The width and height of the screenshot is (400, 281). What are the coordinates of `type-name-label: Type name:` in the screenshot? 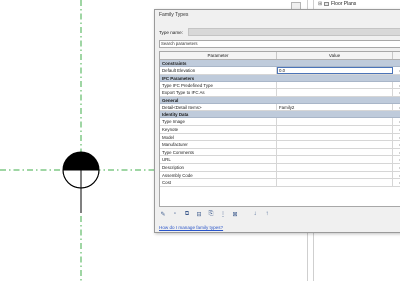 It's located at (171, 32).